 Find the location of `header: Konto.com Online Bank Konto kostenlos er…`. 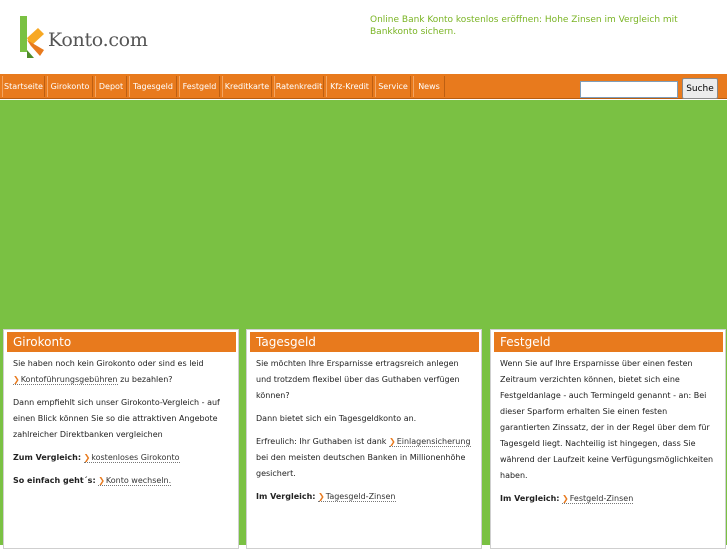

header: Konto.com Online Bank Konto kostenlos er… is located at coordinates (363, 37).